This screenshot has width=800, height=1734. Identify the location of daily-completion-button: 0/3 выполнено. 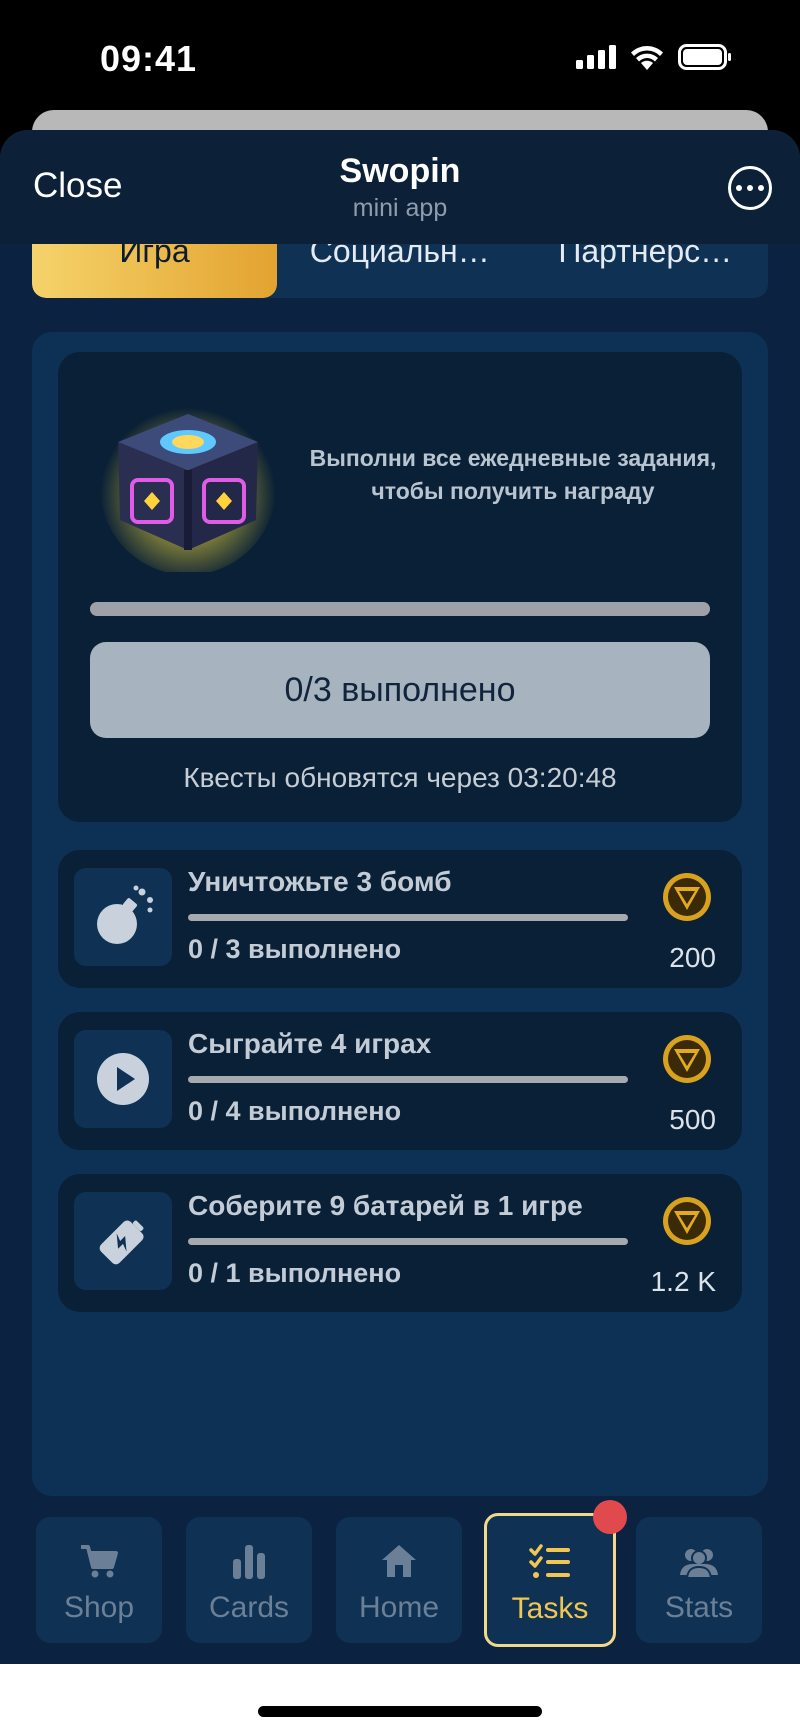
(400, 690).